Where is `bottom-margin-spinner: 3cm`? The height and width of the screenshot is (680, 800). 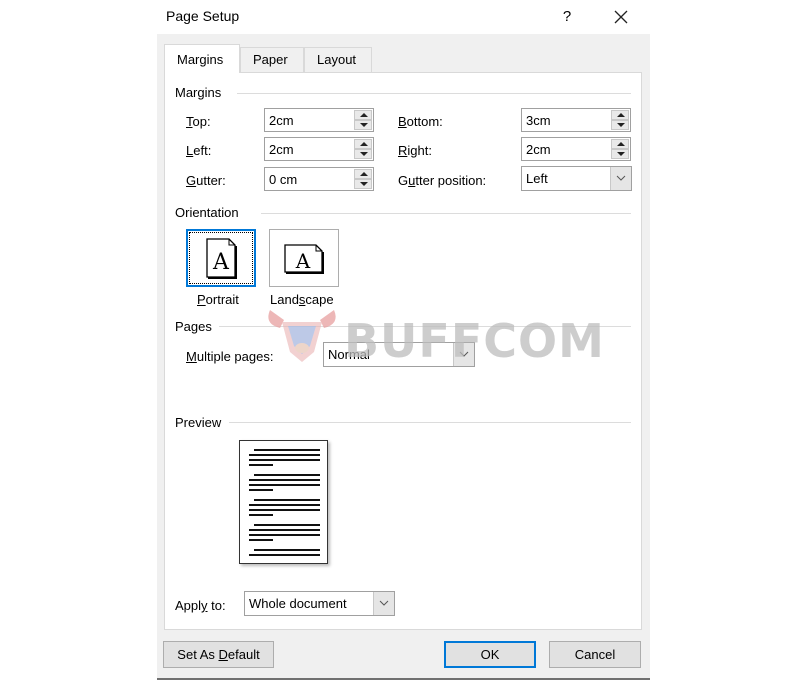 bottom-margin-spinner: 3cm is located at coordinates (576, 120).